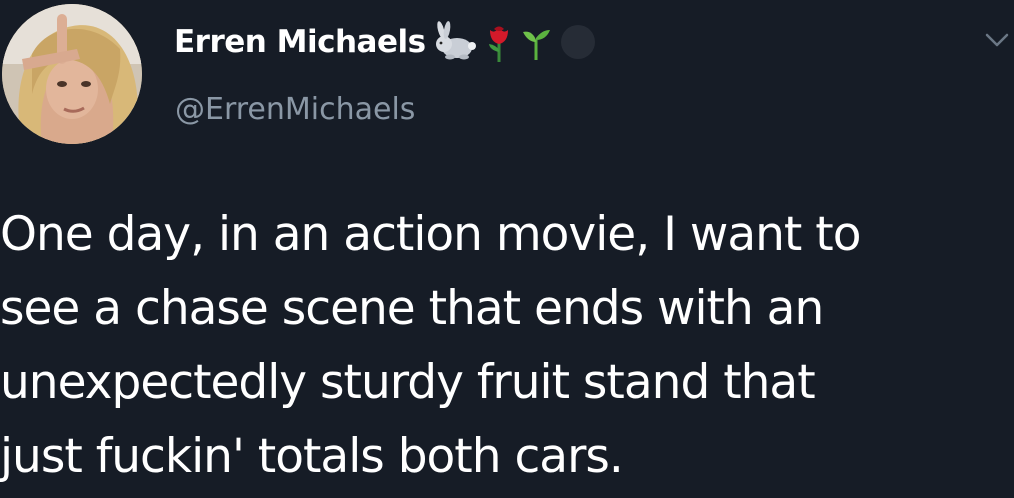 Image resolution: width=1014 pixels, height=498 pixels. What do you see at coordinates (300, 42) in the screenshot?
I see `display-name: Erren Michaels` at bounding box center [300, 42].